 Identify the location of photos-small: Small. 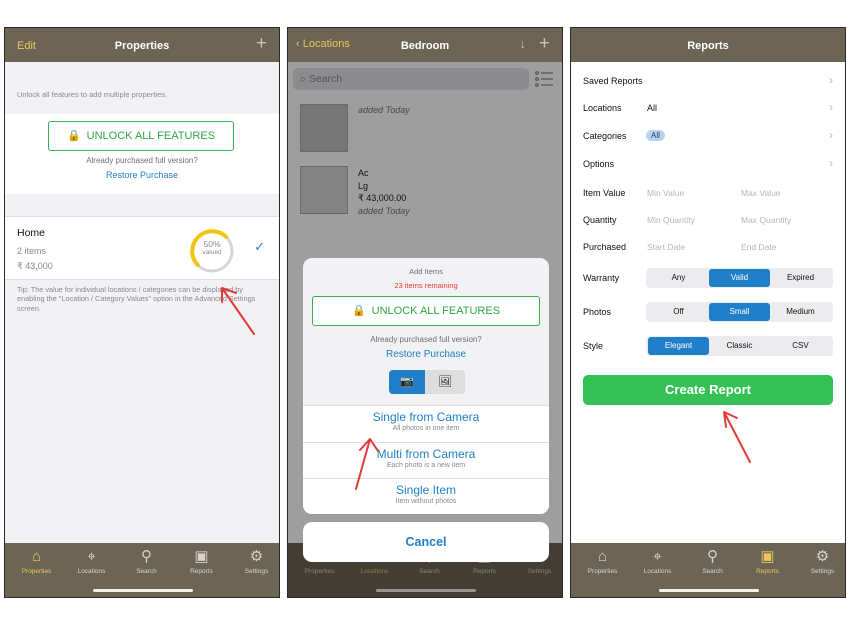
(739, 312).